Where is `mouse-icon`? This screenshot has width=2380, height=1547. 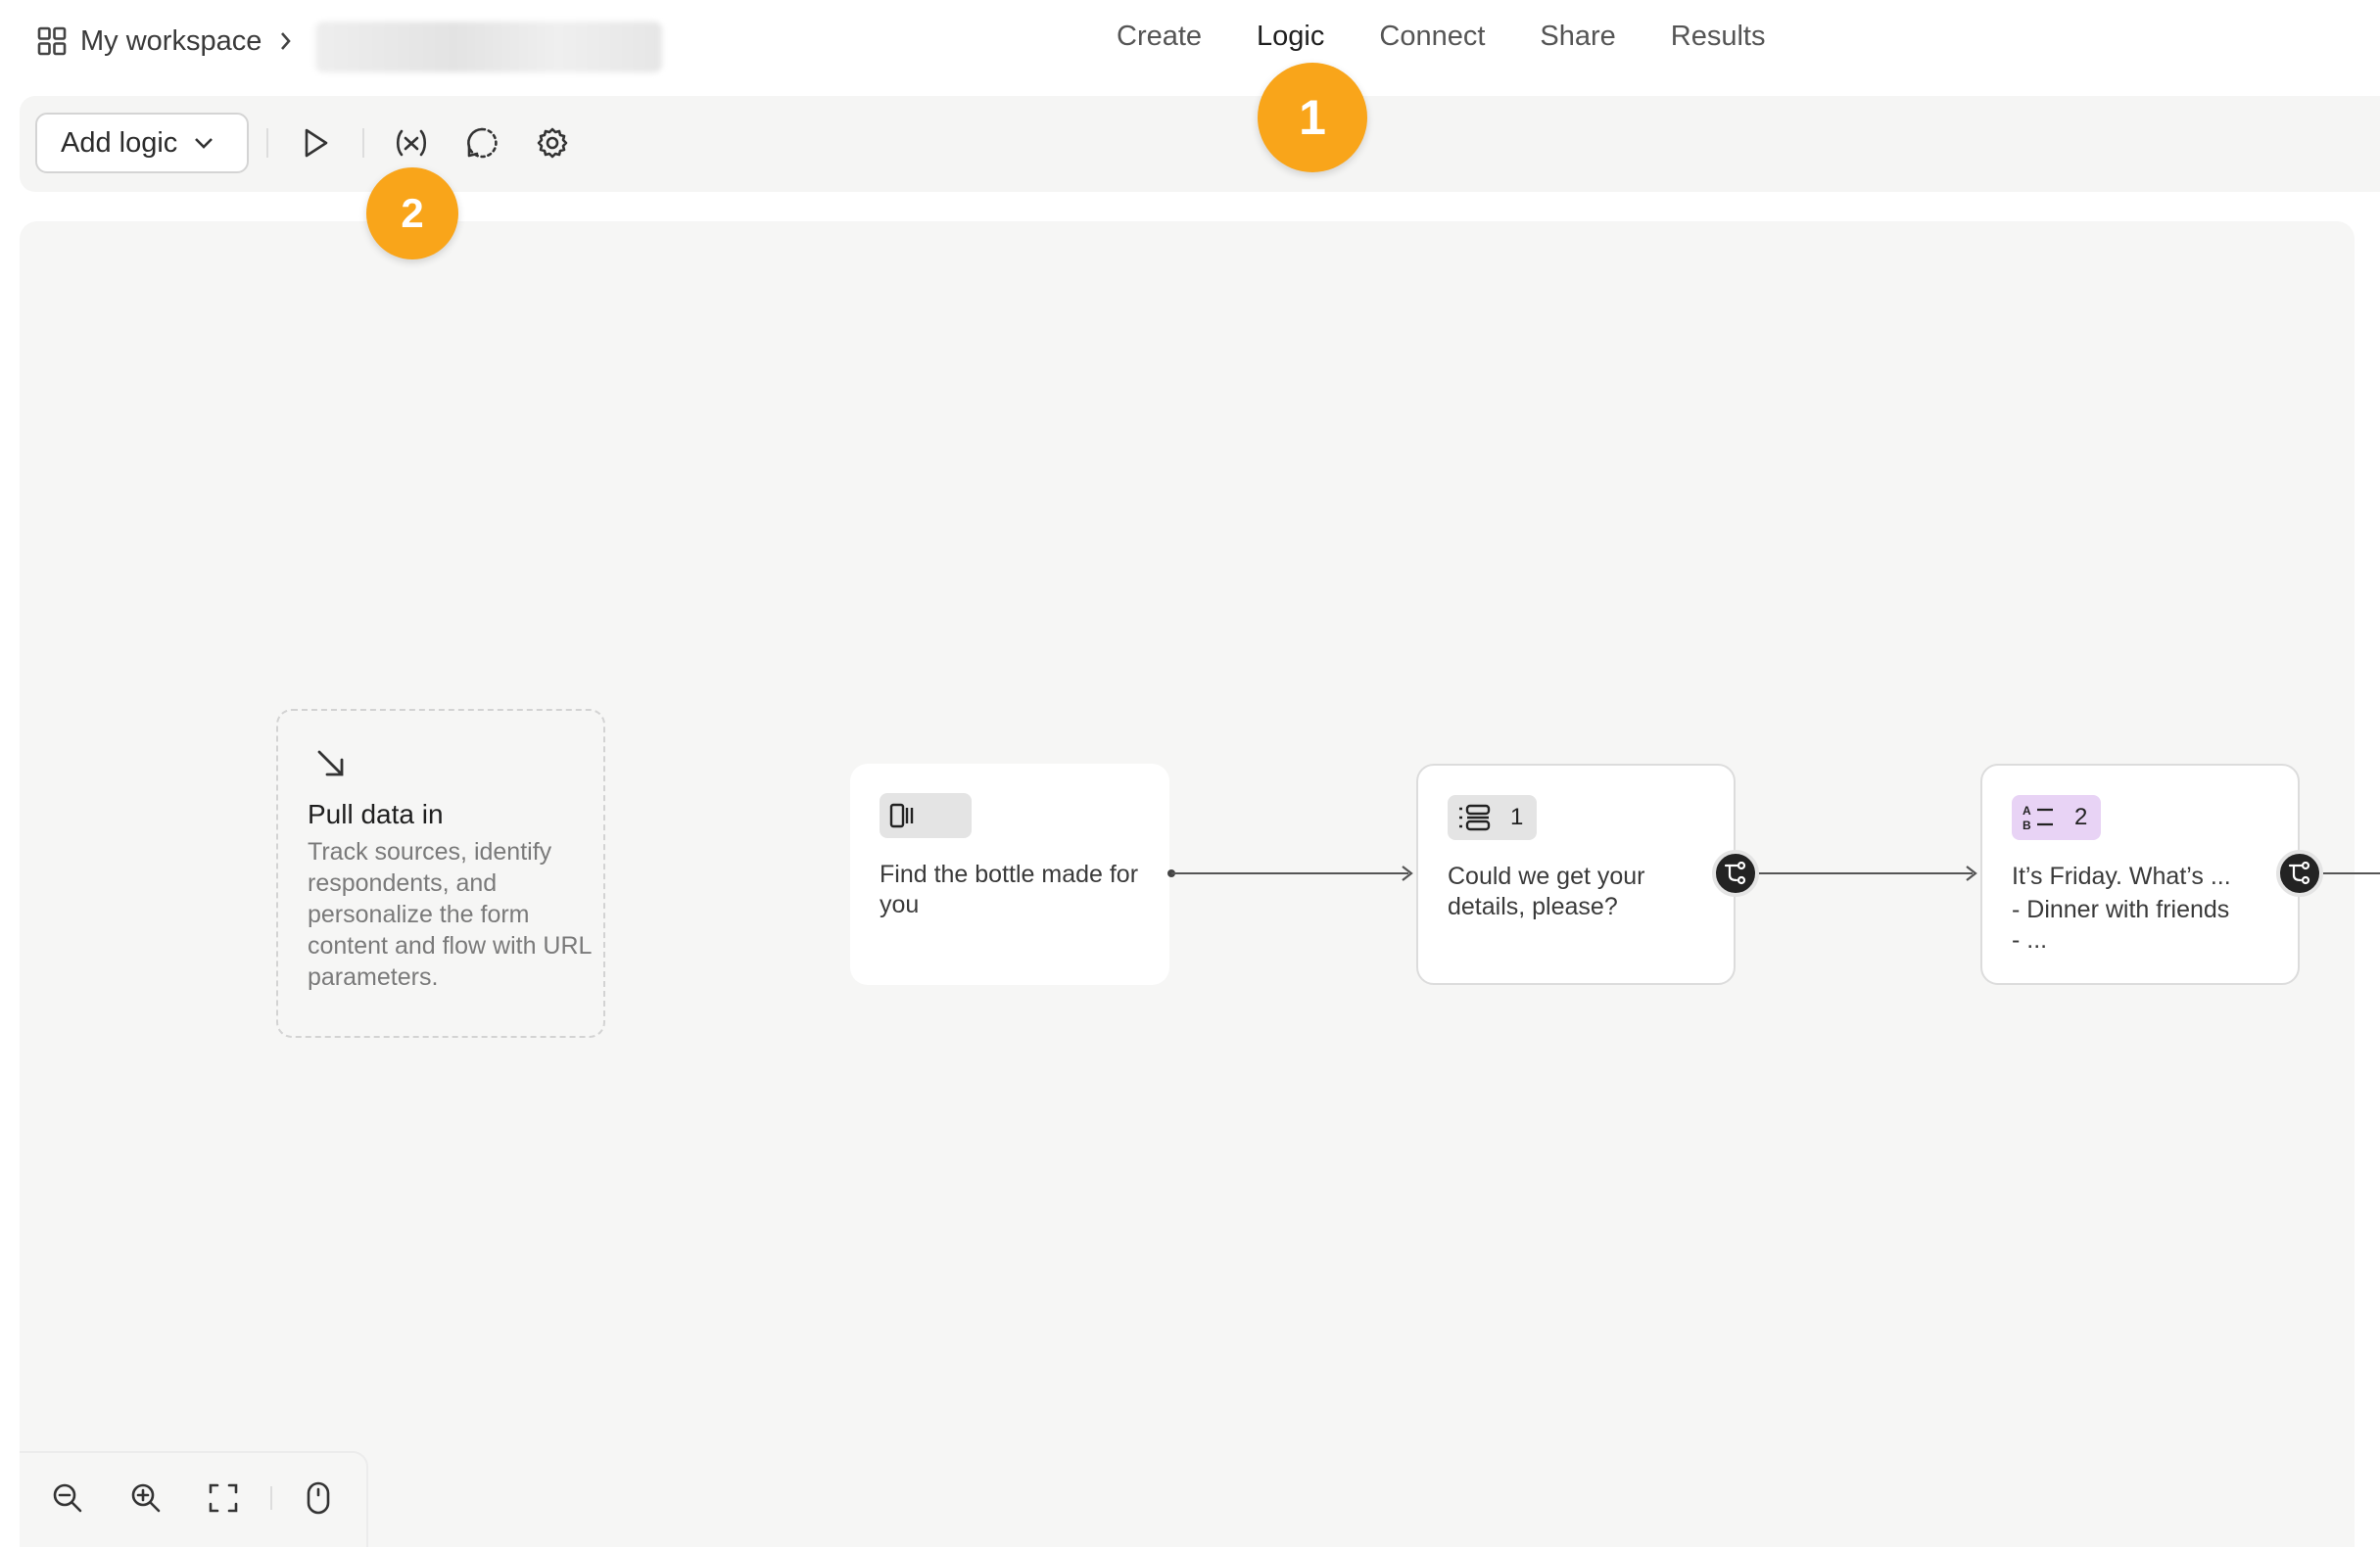 mouse-icon is located at coordinates (318, 1498).